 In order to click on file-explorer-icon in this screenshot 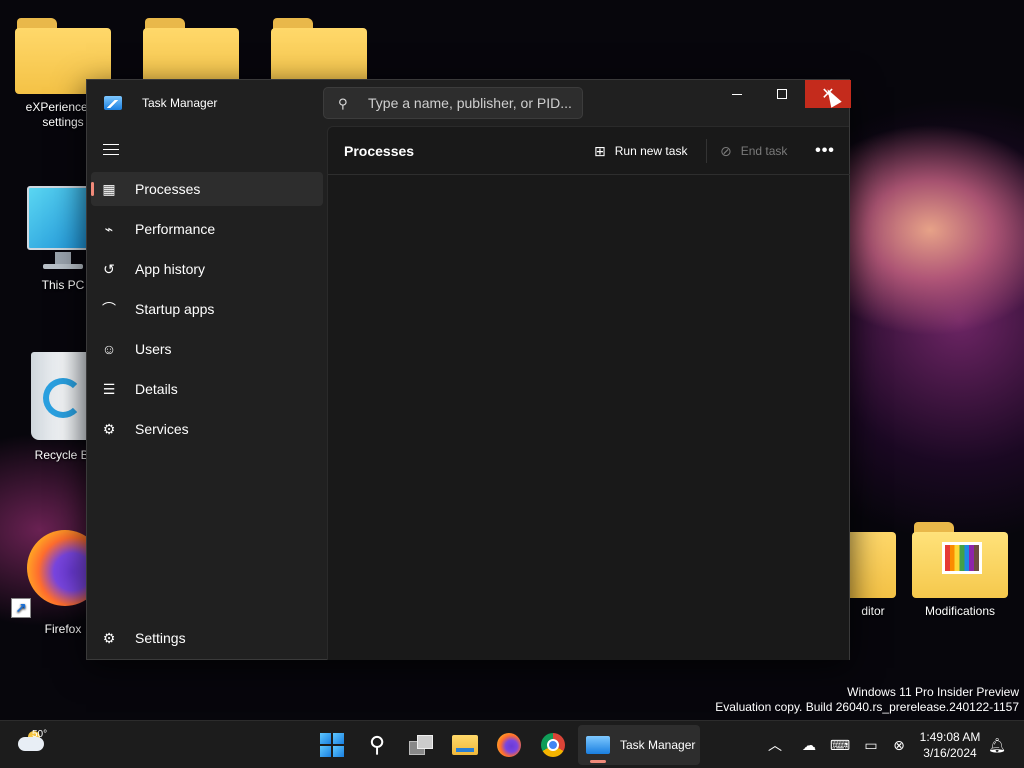, I will do `click(465, 745)`.